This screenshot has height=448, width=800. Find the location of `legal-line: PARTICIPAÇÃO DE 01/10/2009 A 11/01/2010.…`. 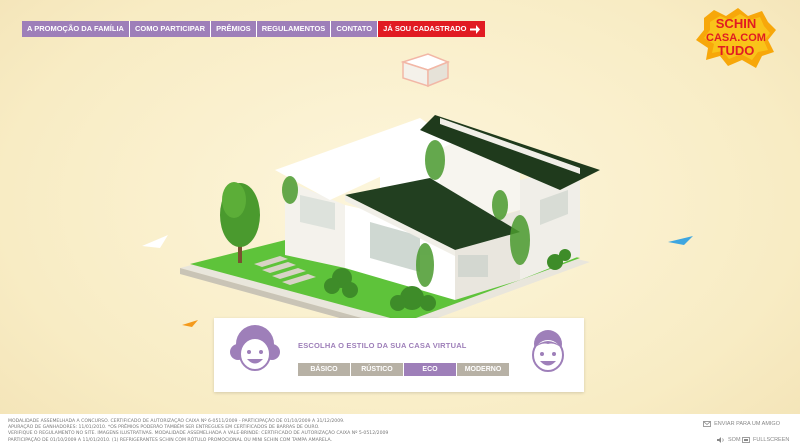

legal-line: PARTICIPAÇÃO DE 01/10/2009 A 11/01/2010.… is located at coordinates (170, 440).